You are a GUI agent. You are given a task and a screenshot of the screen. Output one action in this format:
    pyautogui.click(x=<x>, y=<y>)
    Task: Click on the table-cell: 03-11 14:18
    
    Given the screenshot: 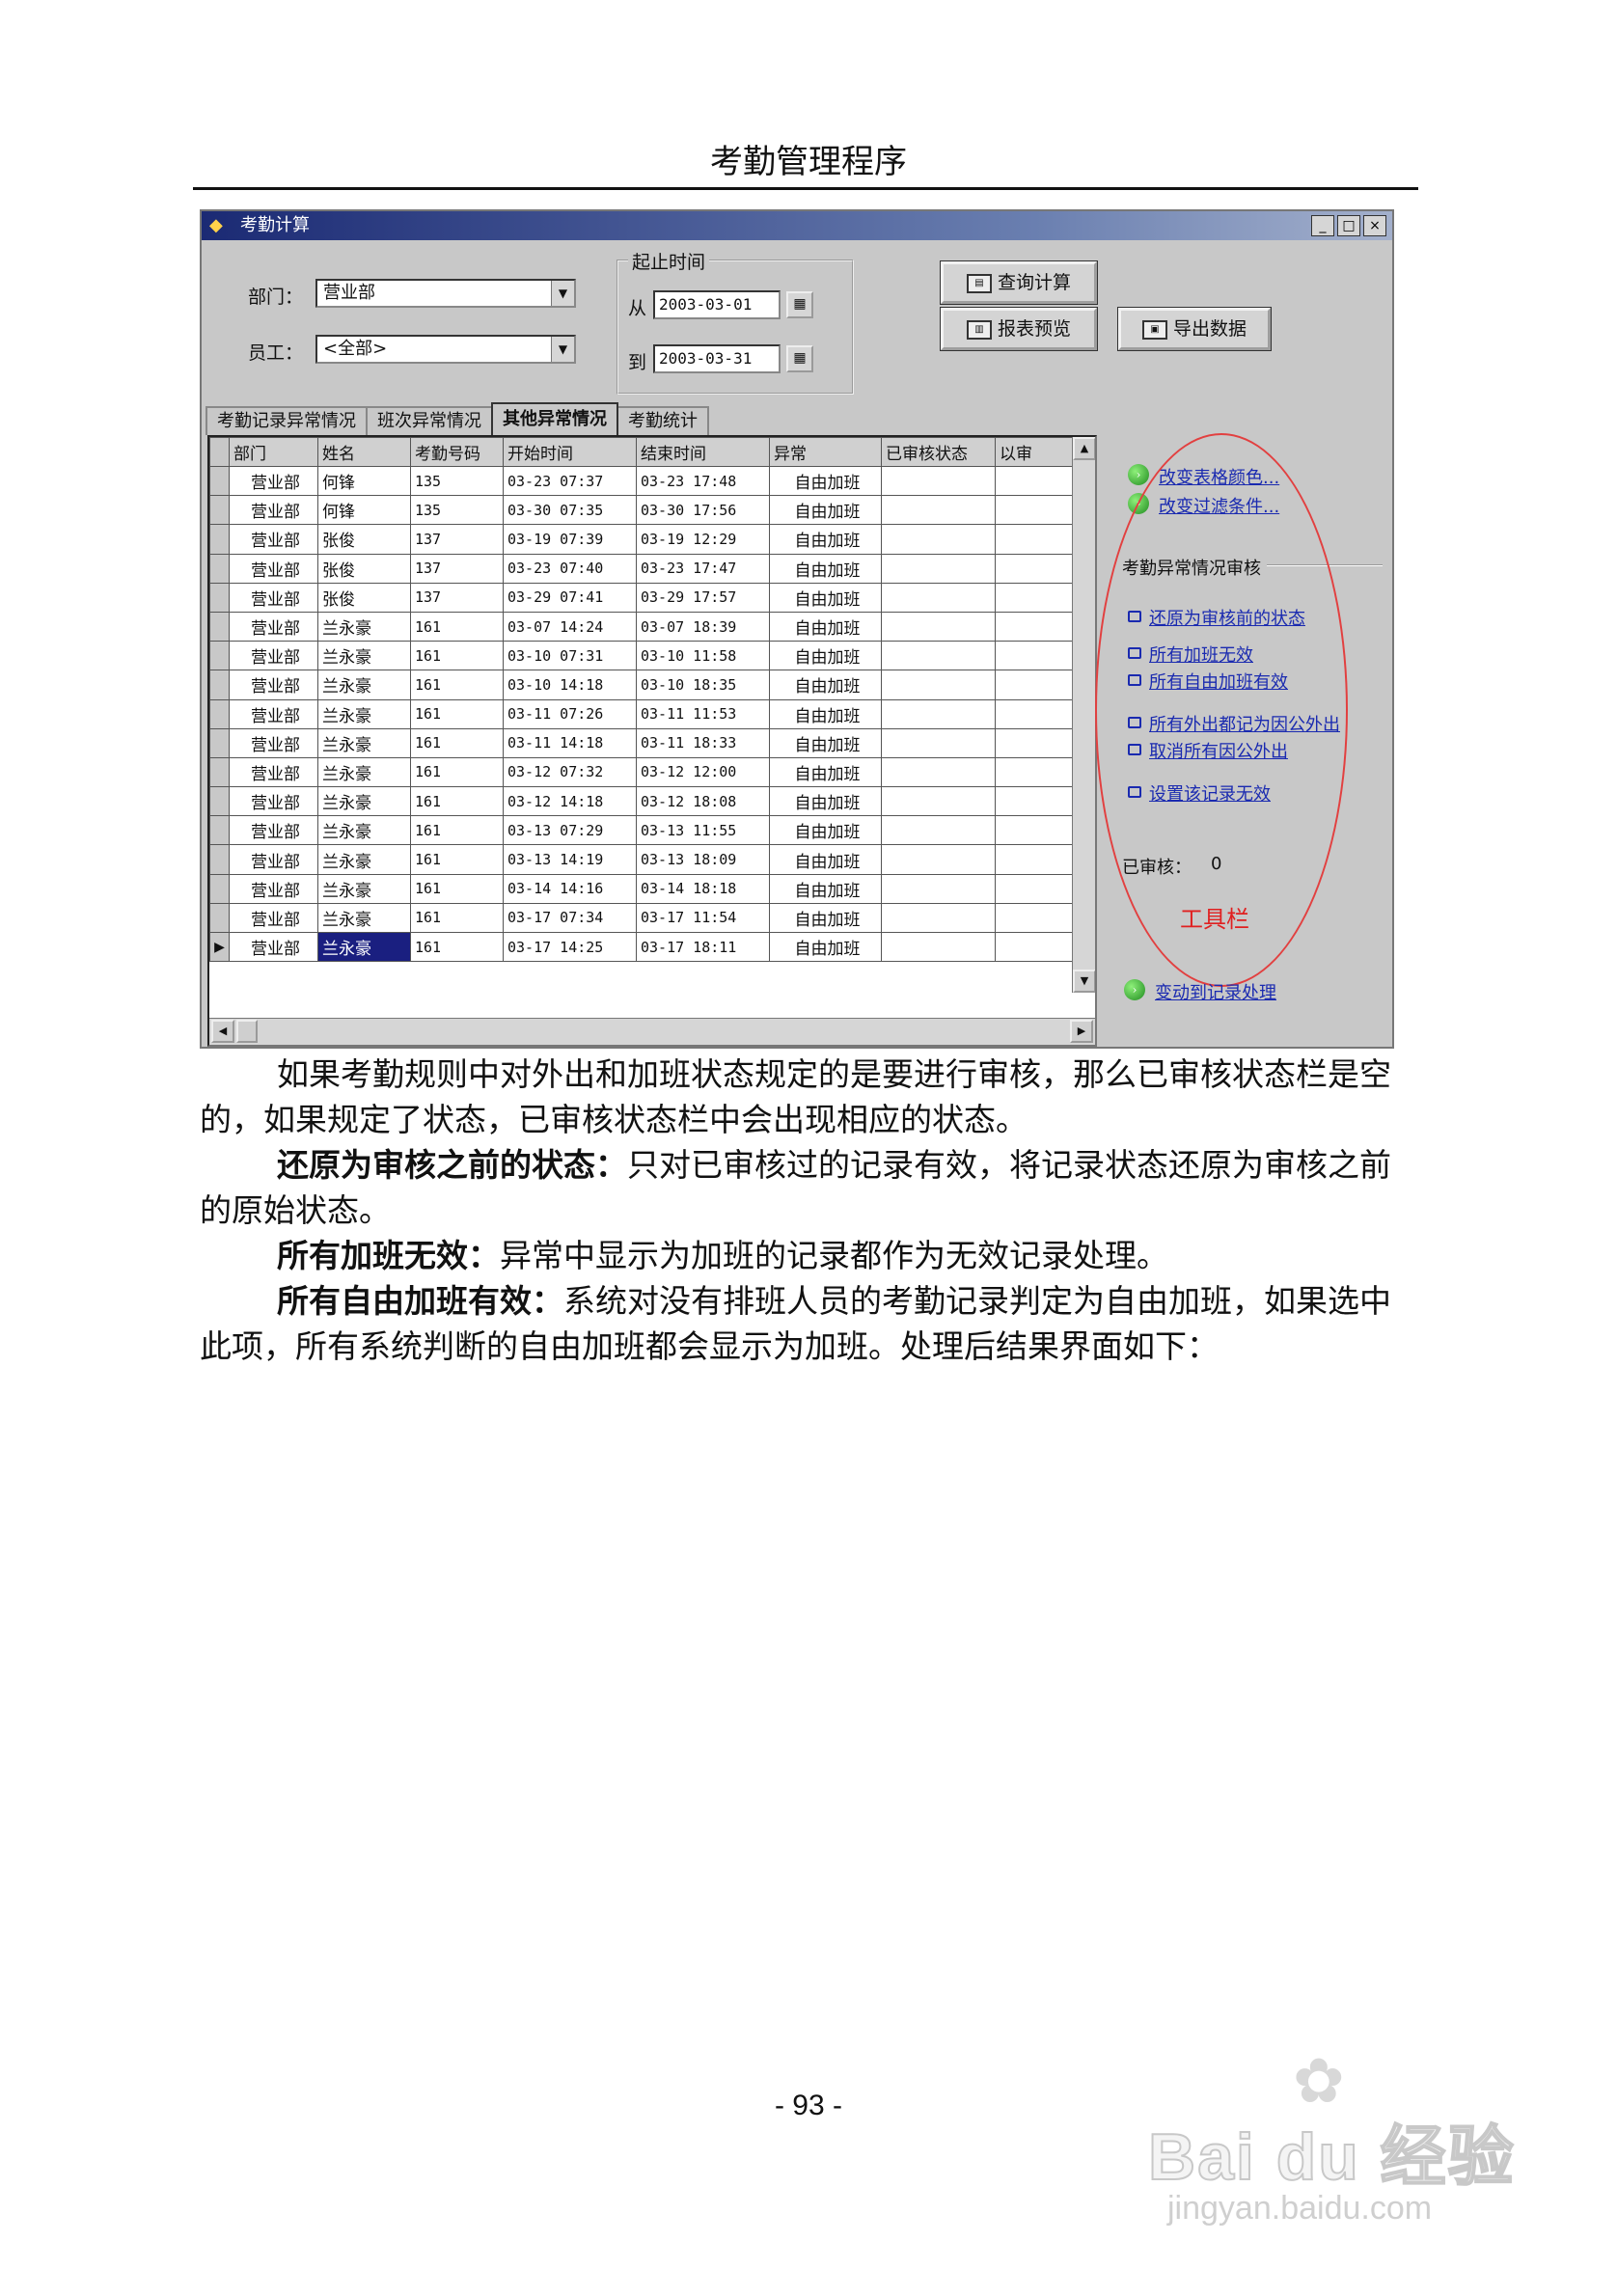 What is the action you would take?
    pyautogui.click(x=570, y=743)
    